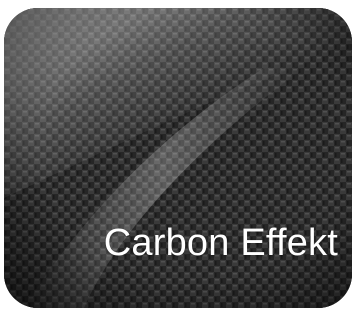  I want to click on swatch-label: Carbon Effekt, so click(220, 243).